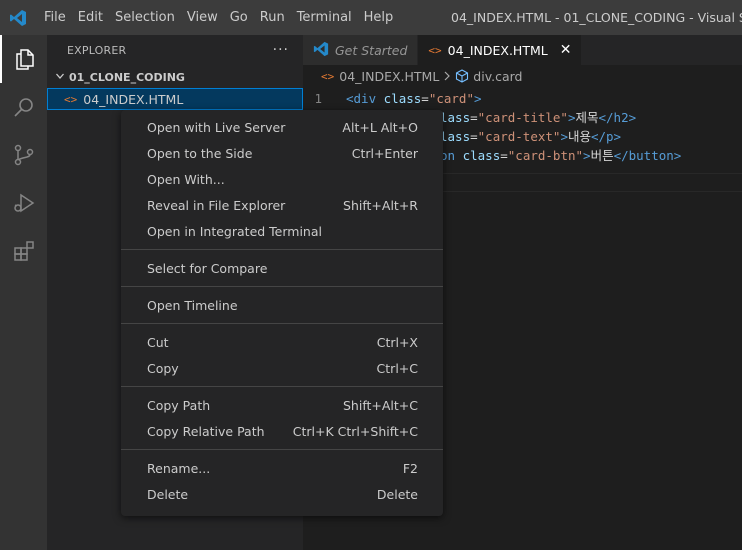  What do you see at coordinates (282, 342) in the screenshot?
I see `menu-item-cut: Cut Ctrl+X` at bounding box center [282, 342].